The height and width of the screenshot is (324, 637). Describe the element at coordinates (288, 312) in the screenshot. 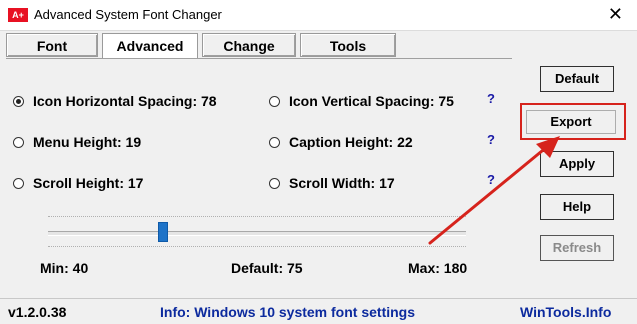

I see `info-label: Info: Windows 10 system font settings` at that location.